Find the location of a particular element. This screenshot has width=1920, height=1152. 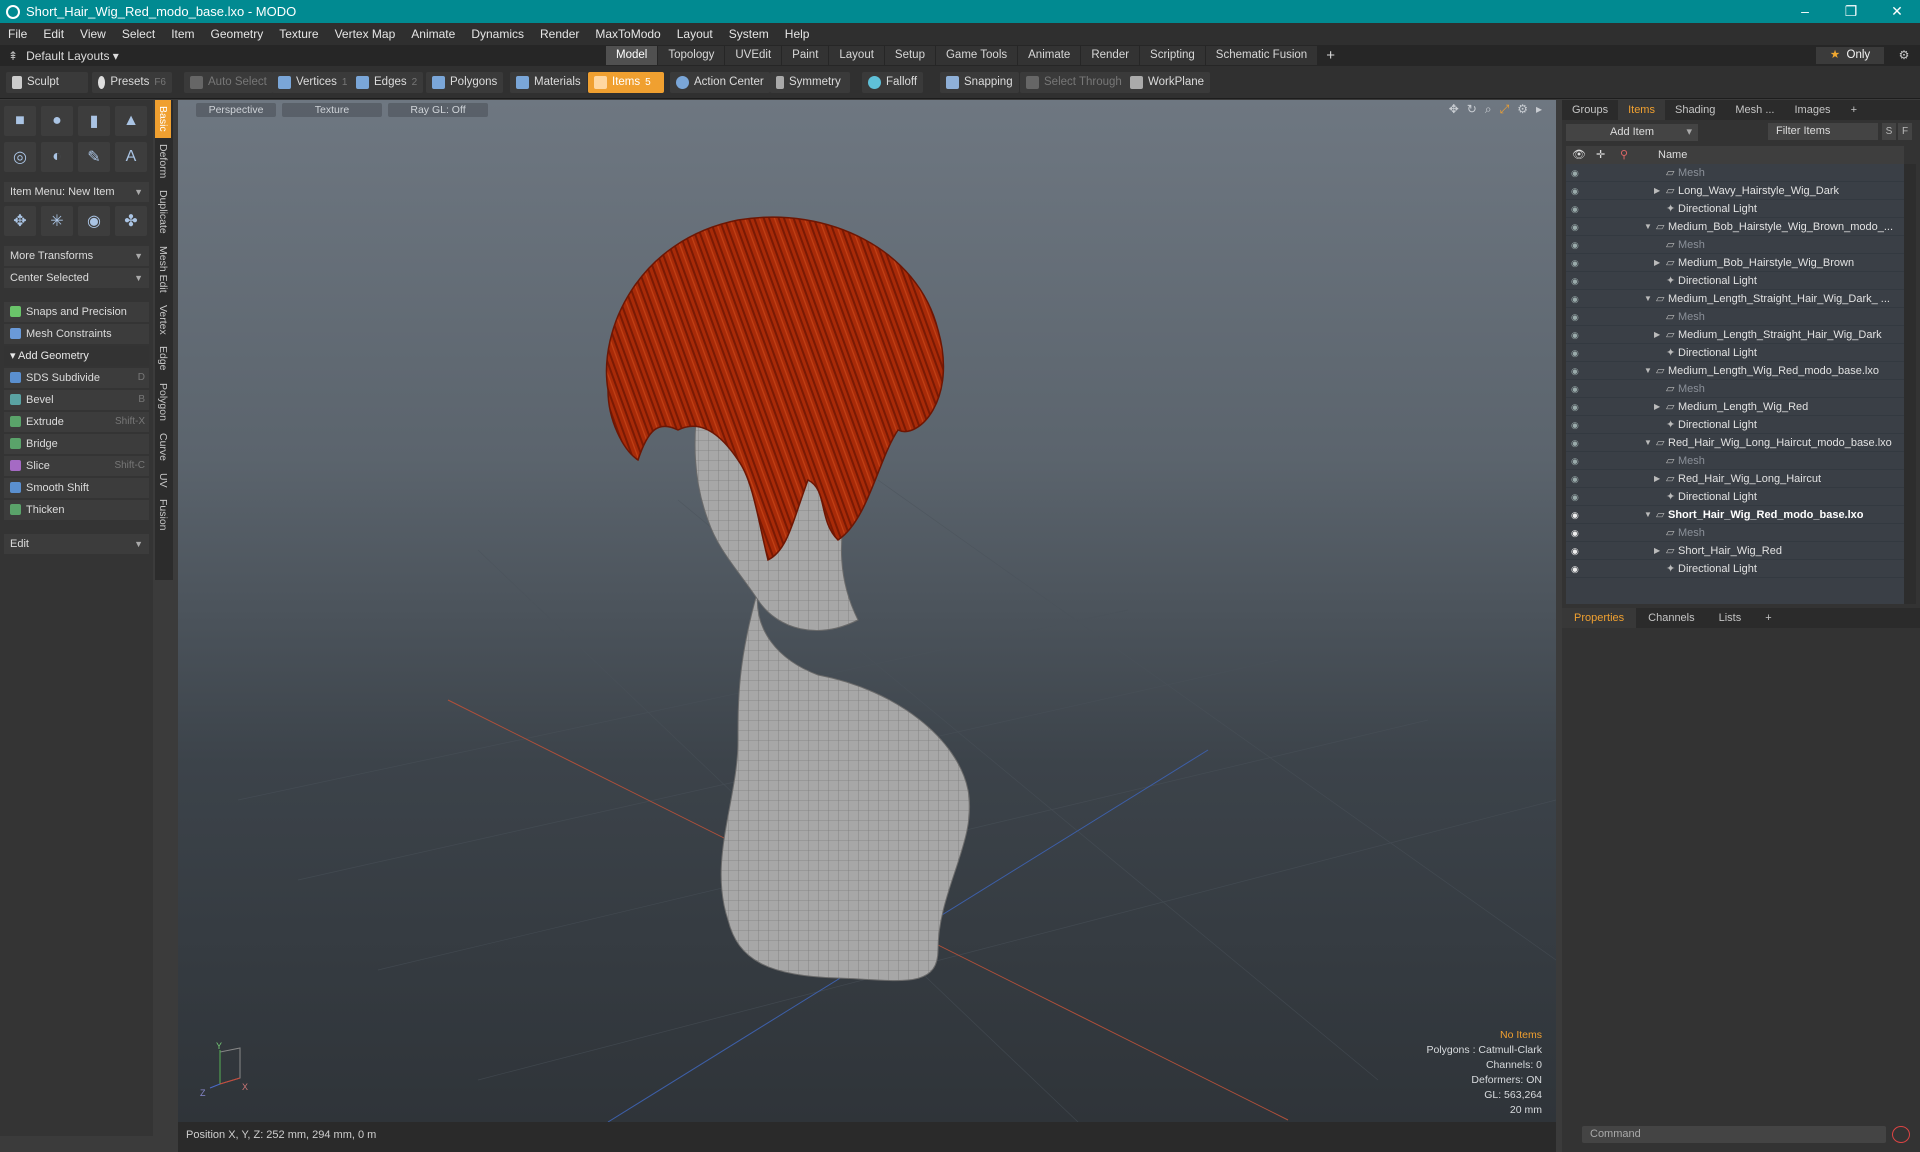

tool-slice: Slice Shift-C is located at coordinates (76, 466).